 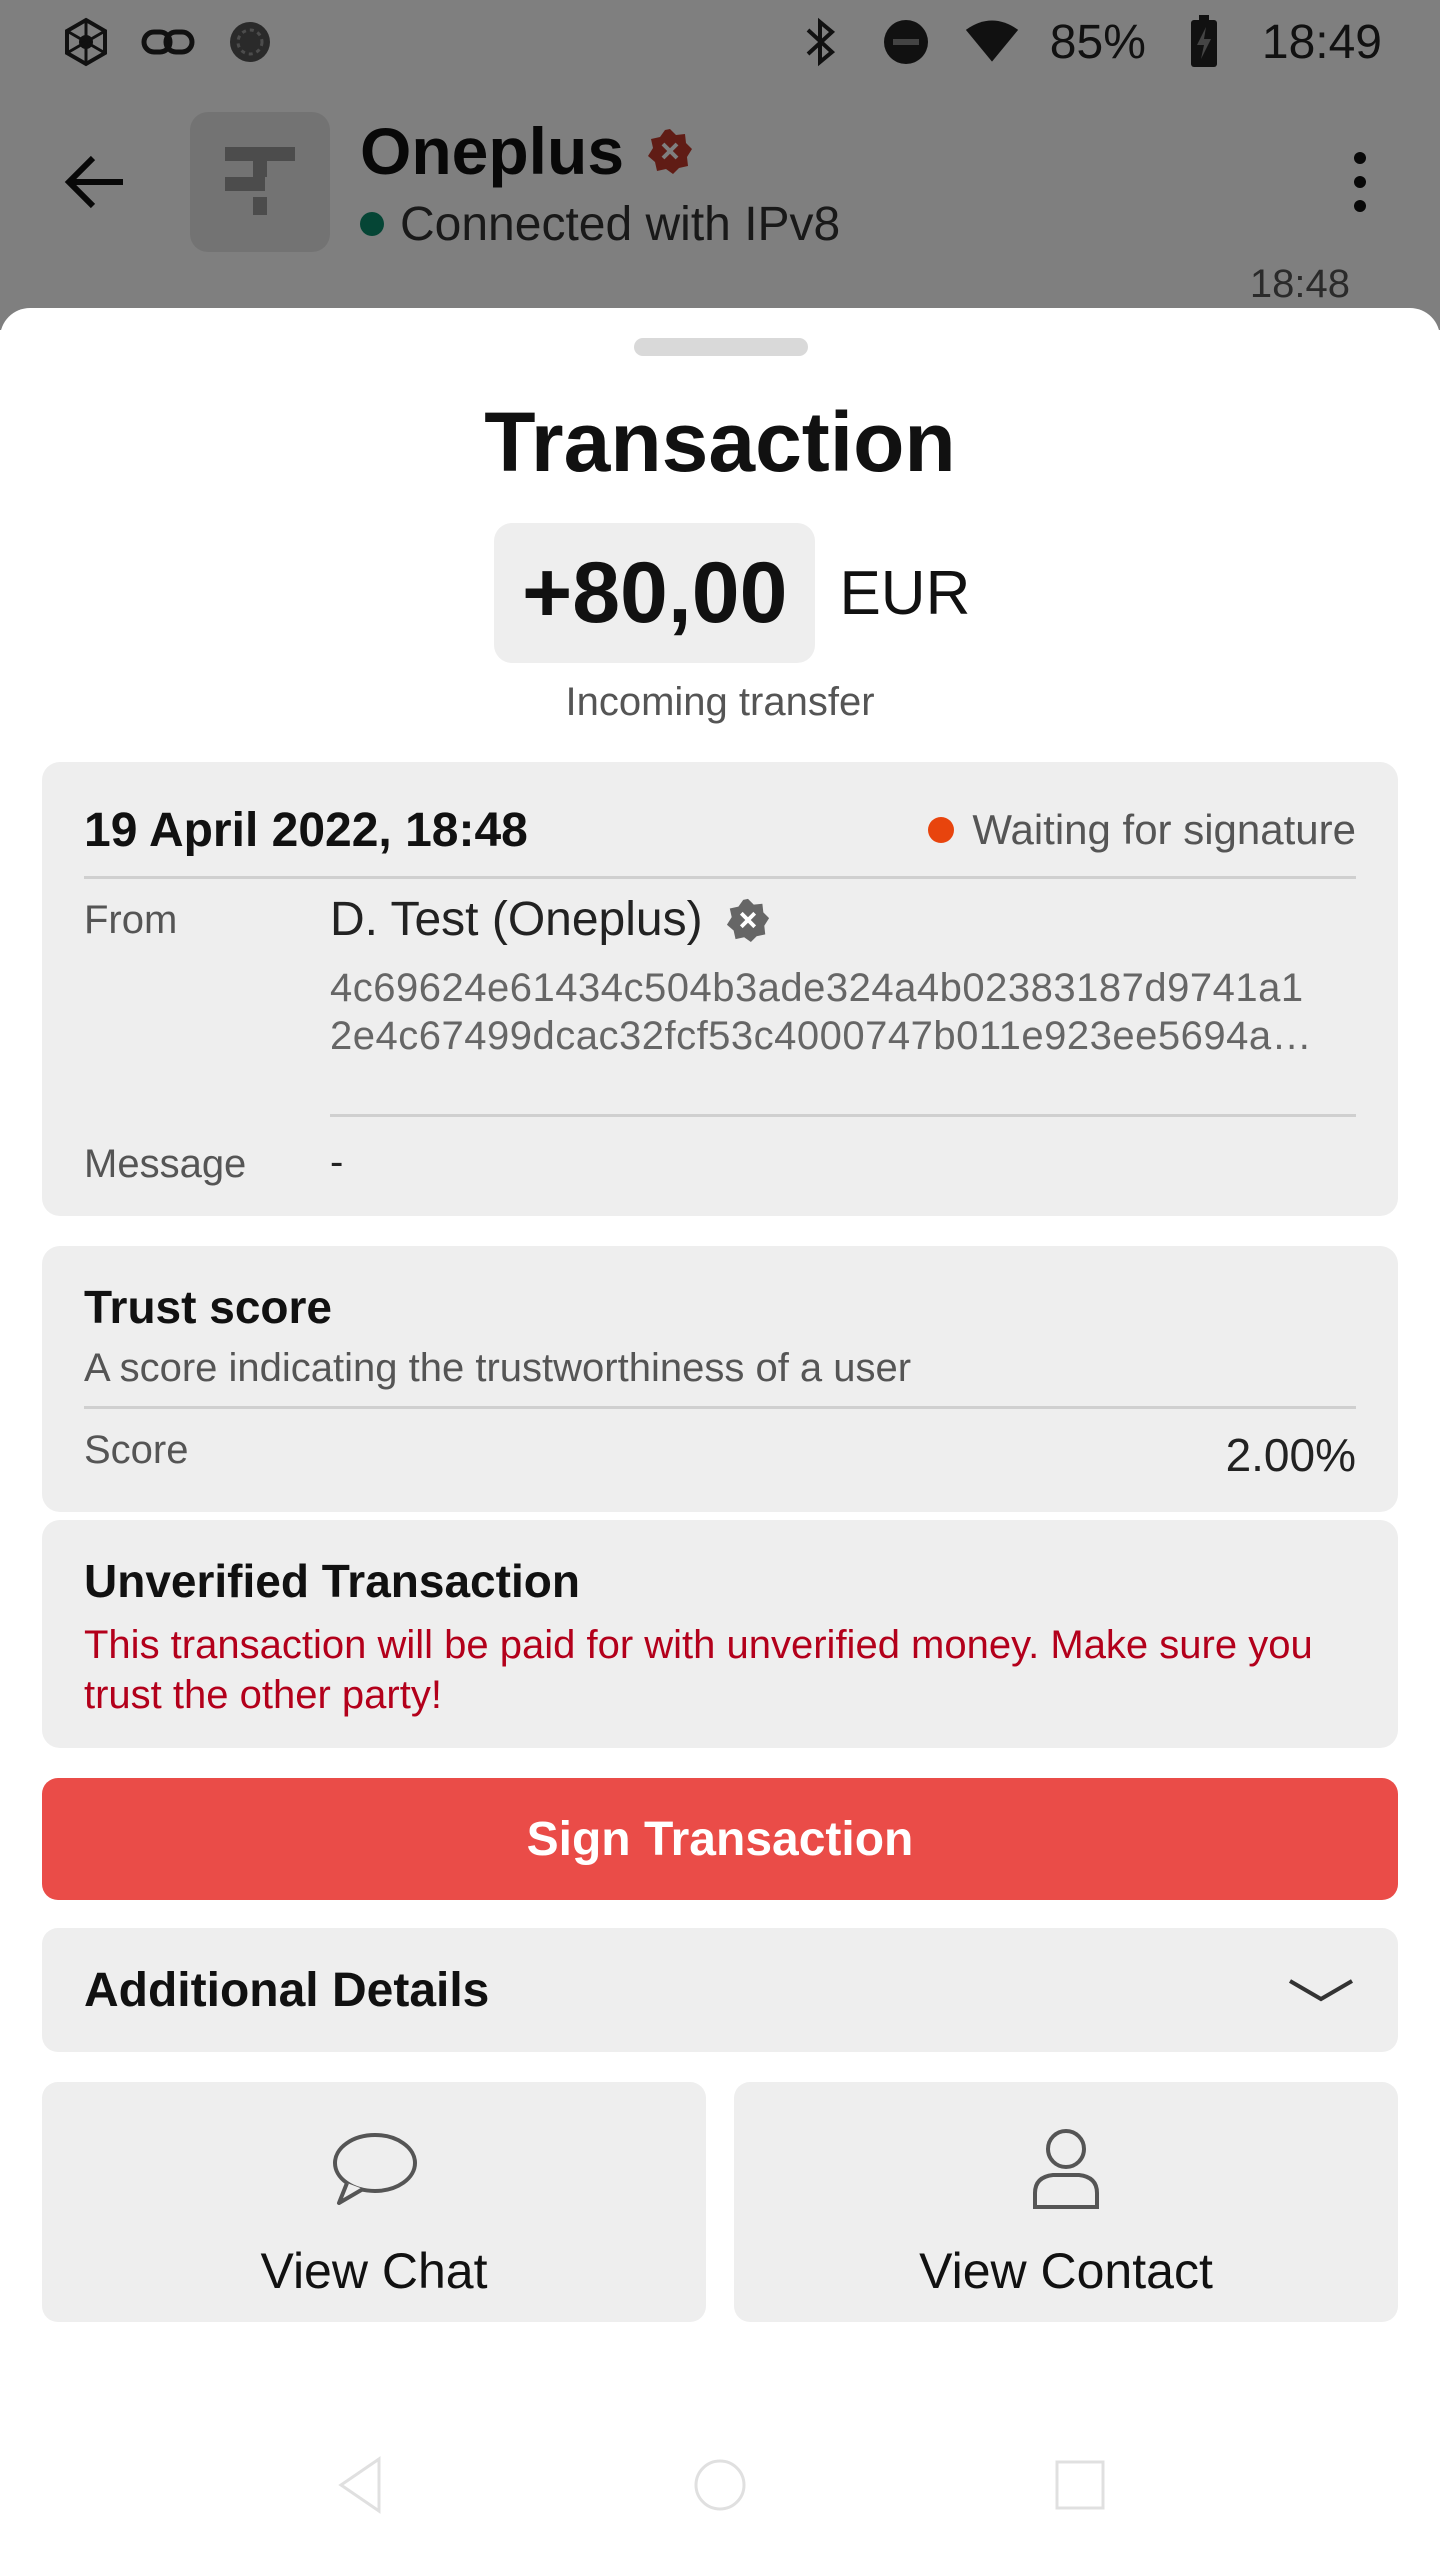 What do you see at coordinates (720, 702) in the screenshot?
I see `transfer-type: Incoming transfer` at bounding box center [720, 702].